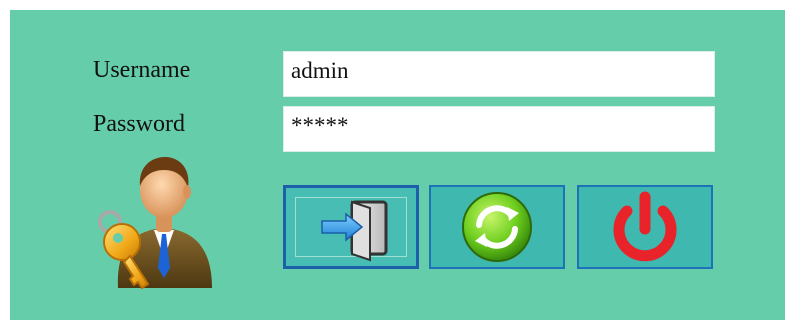 This screenshot has width=794, height=329. What do you see at coordinates (139, 124) in the screenshot?
I see `password-label: Password` at bounding box center [139, 124].